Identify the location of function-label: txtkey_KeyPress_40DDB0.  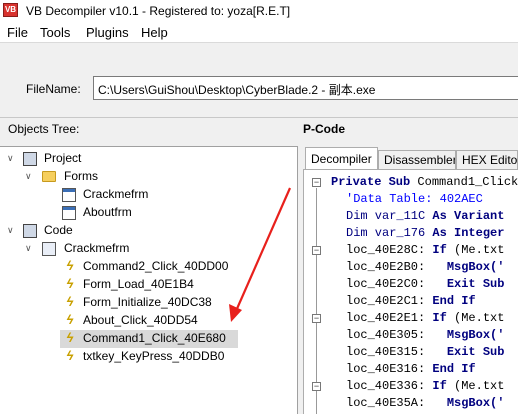
(154, 356).